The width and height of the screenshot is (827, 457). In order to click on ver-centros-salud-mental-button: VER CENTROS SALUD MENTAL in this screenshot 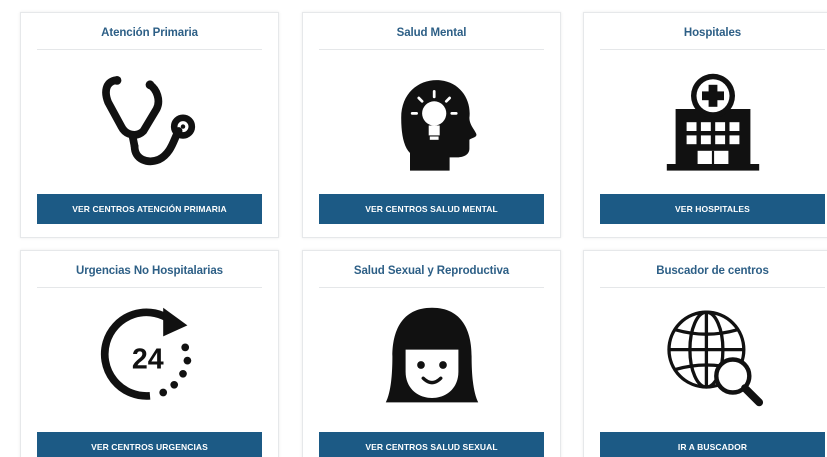, I will do `click(431, 209)`.